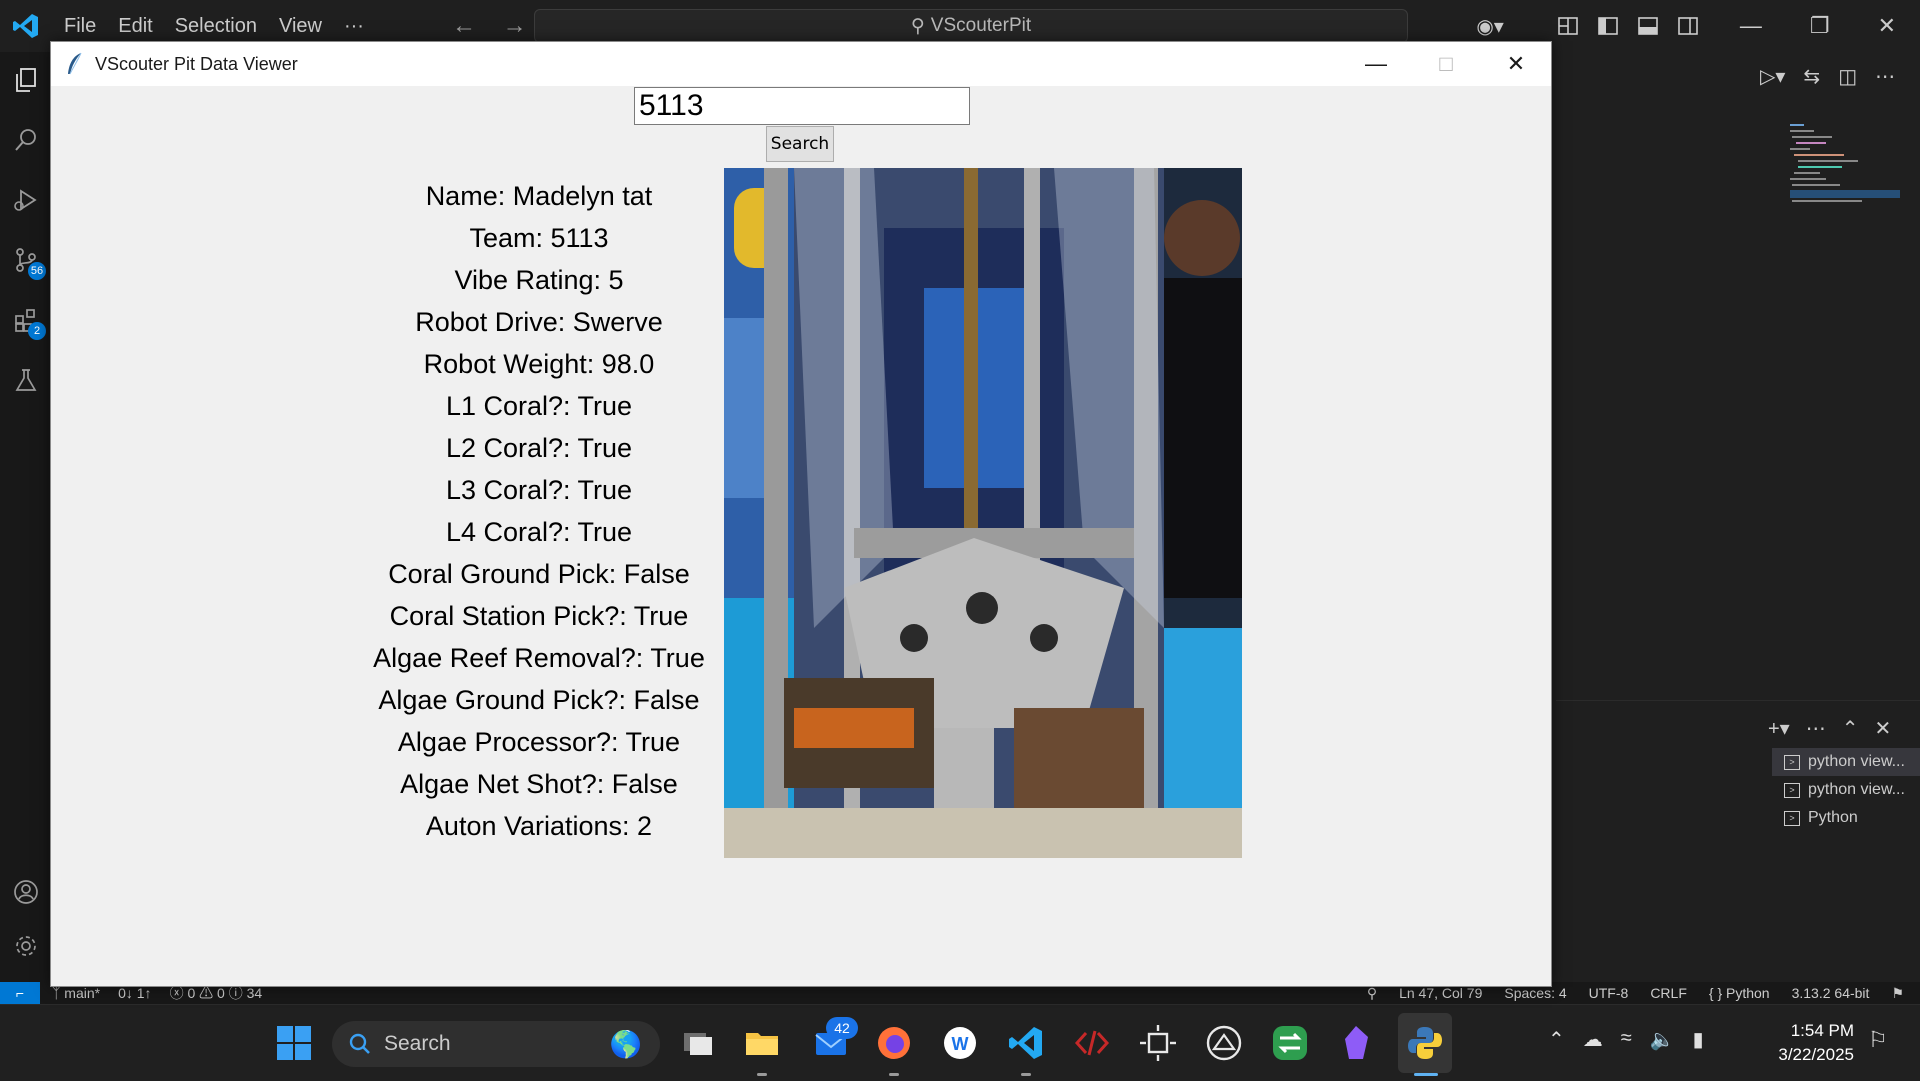  Describe the element at coordinates (1688, 26) in the screenshot. I see `toggle-secondary-sidebar-icon` at that location.